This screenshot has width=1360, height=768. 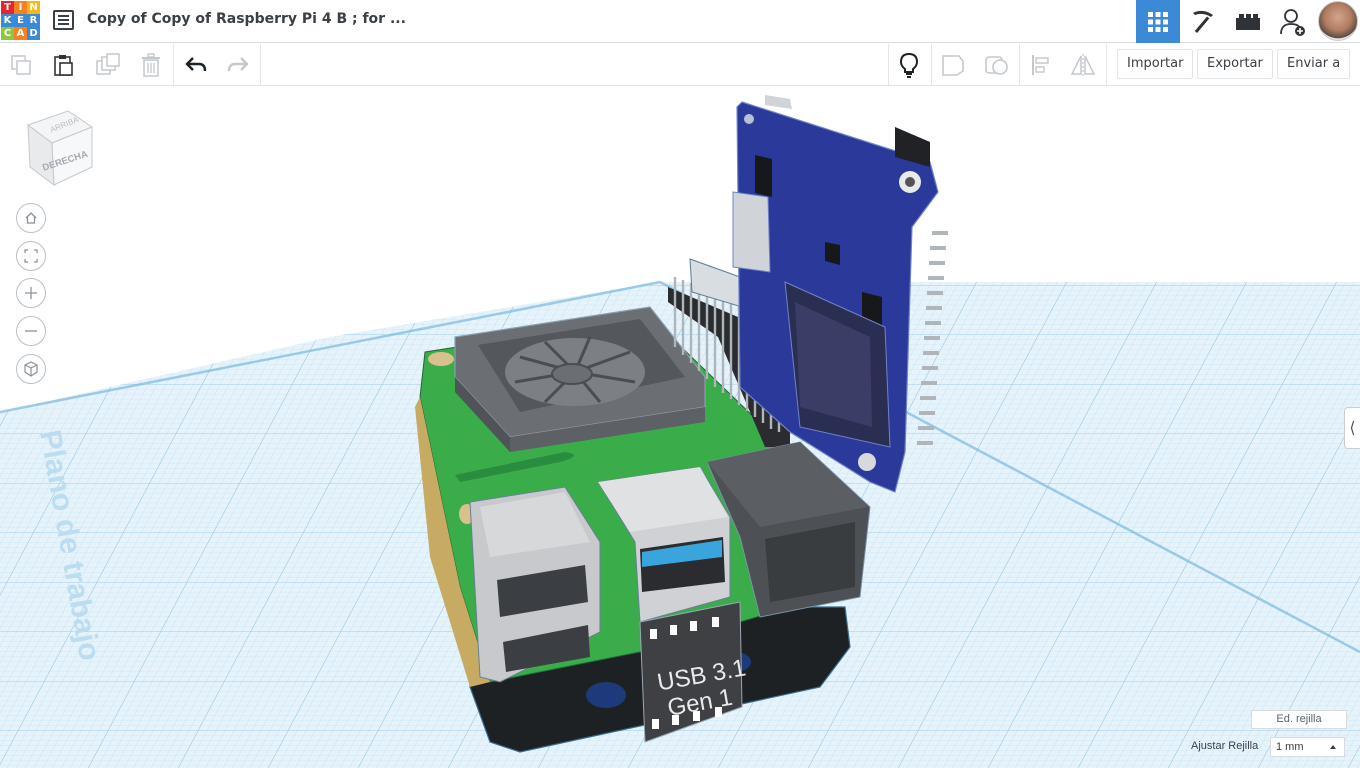 What do you see at coordinates (1299, 719) in the screenshot?
I see `edit-grid-button: Ed. rejilla` at bounding box center [1299, 719].